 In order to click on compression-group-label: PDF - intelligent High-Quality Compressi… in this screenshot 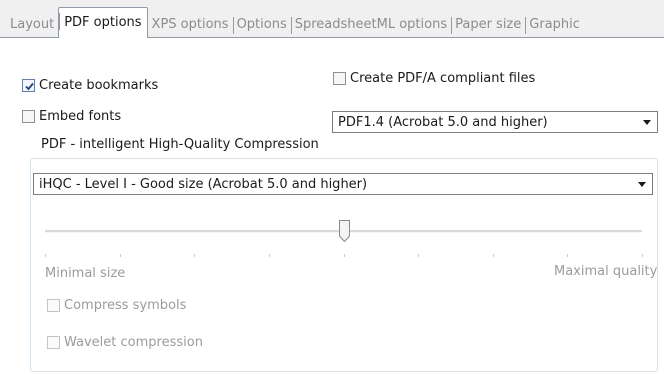, I will do `click(180, 144)`.